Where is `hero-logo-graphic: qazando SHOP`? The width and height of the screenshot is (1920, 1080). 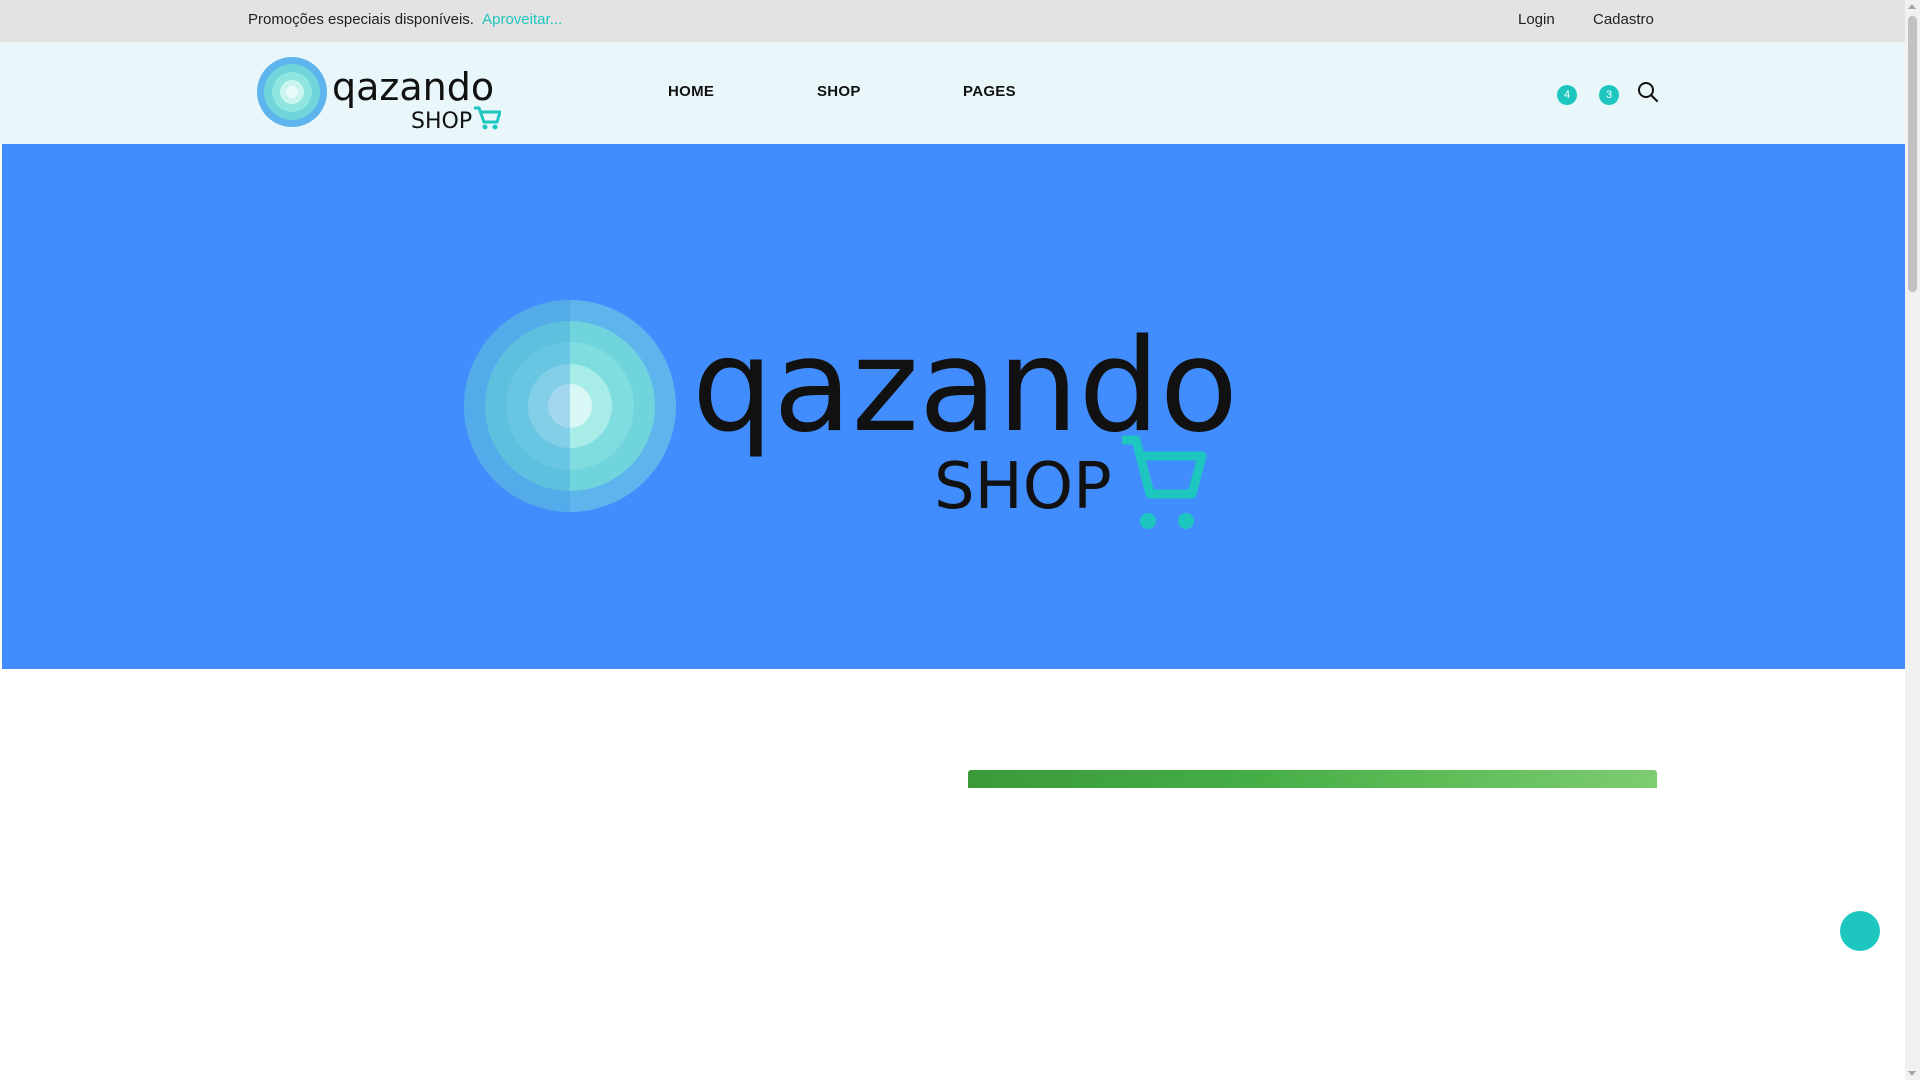 hero-logo-graphic: qazando SHOP is located at coordinates (851, 414).